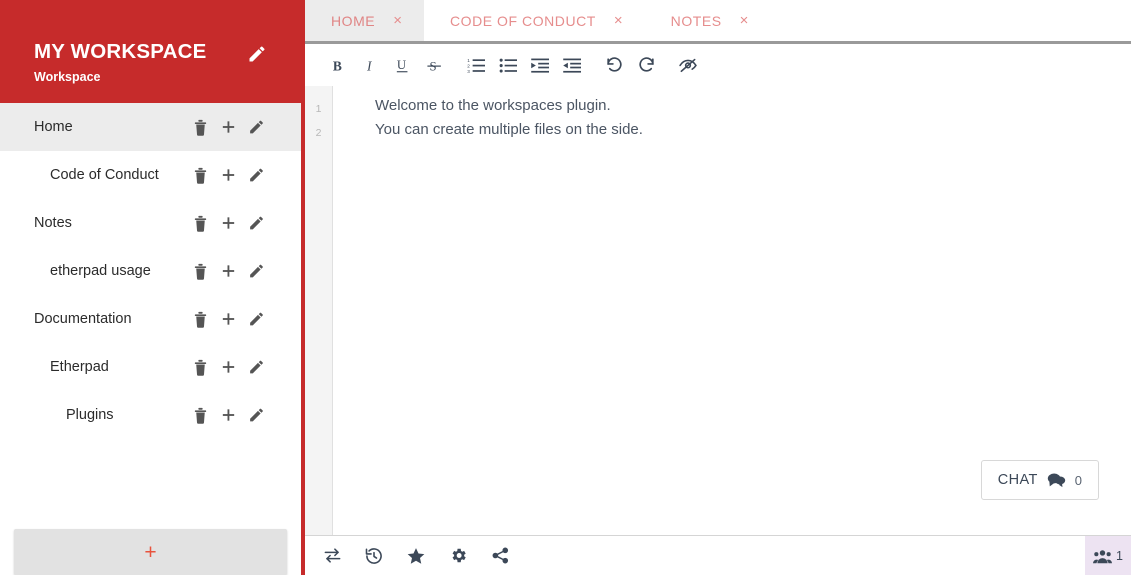 This screenshot has height=575, width=1131. I want to click on connected-users-badge: 1, so click(1108, 555).